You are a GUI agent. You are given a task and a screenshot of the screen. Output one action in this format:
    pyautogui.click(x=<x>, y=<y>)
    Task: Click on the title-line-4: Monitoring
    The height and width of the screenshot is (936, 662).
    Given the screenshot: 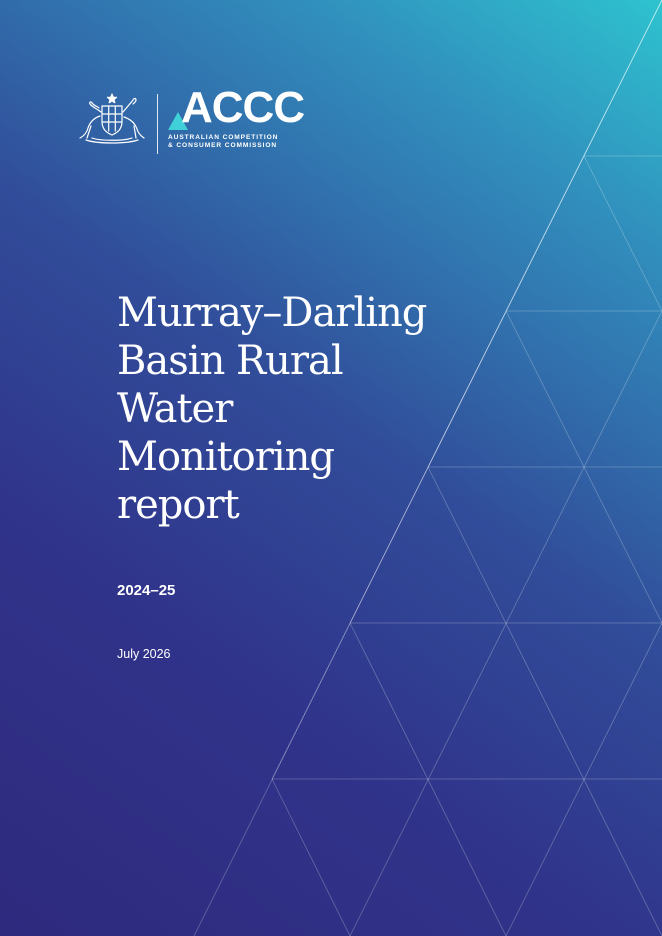 What is the action you would take?
    pyautogui.click(x=226, y=457)
    